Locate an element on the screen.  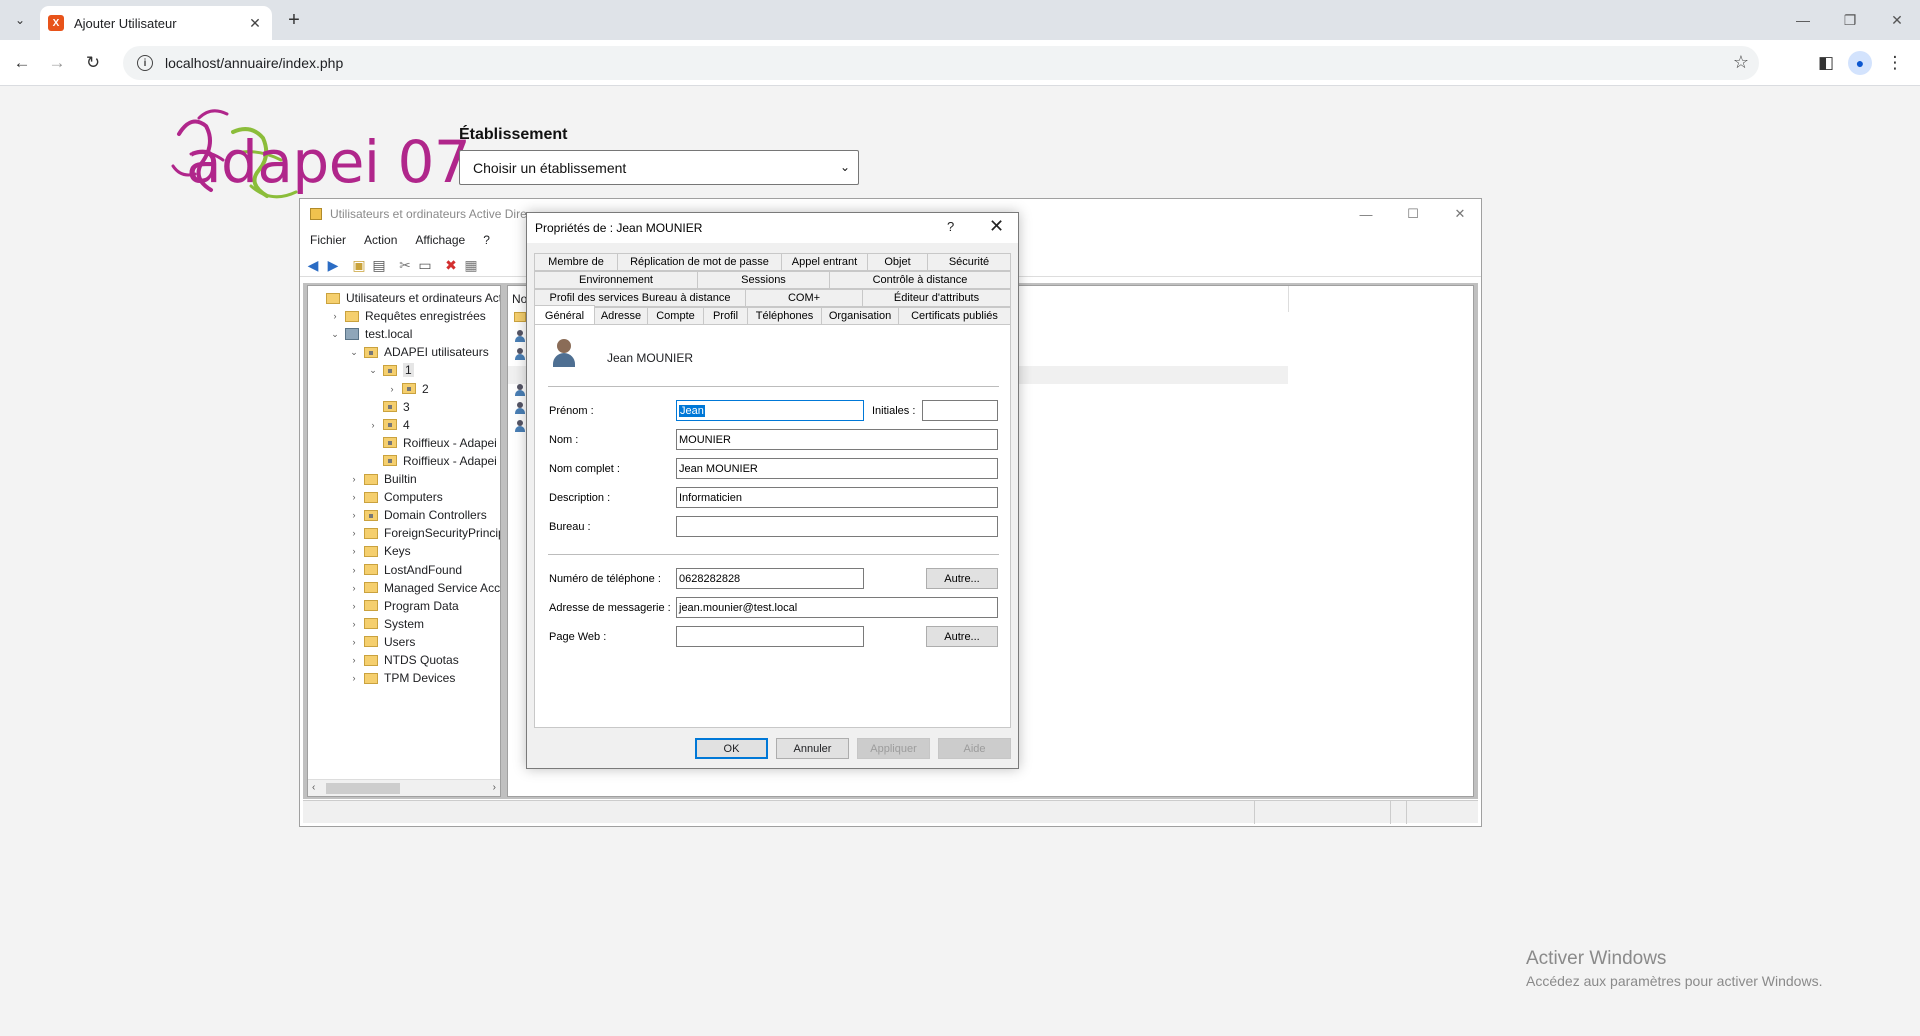
tree-item: ⌄ ADAPEI utilisateurs is located at coordinates (418, 352).